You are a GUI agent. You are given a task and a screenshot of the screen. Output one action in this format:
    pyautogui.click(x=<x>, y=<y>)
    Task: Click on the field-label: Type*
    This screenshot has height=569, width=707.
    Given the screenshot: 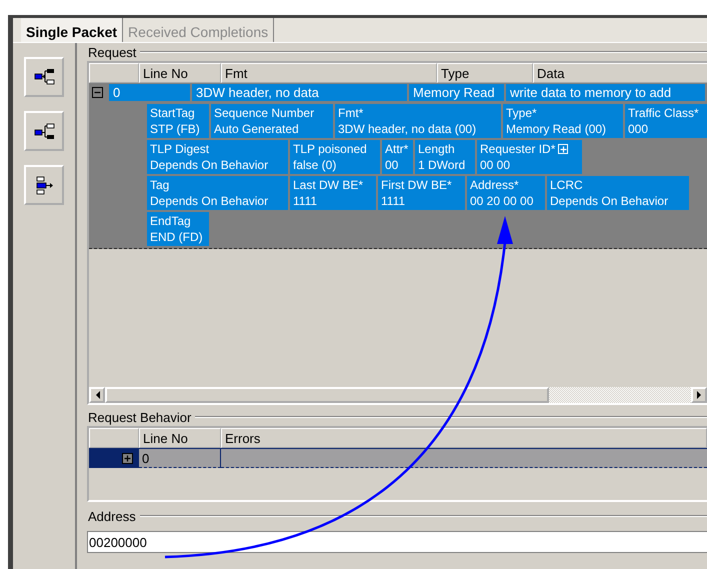 What is the action you would take?
    pyautogui.click(x=521, y=113)
    